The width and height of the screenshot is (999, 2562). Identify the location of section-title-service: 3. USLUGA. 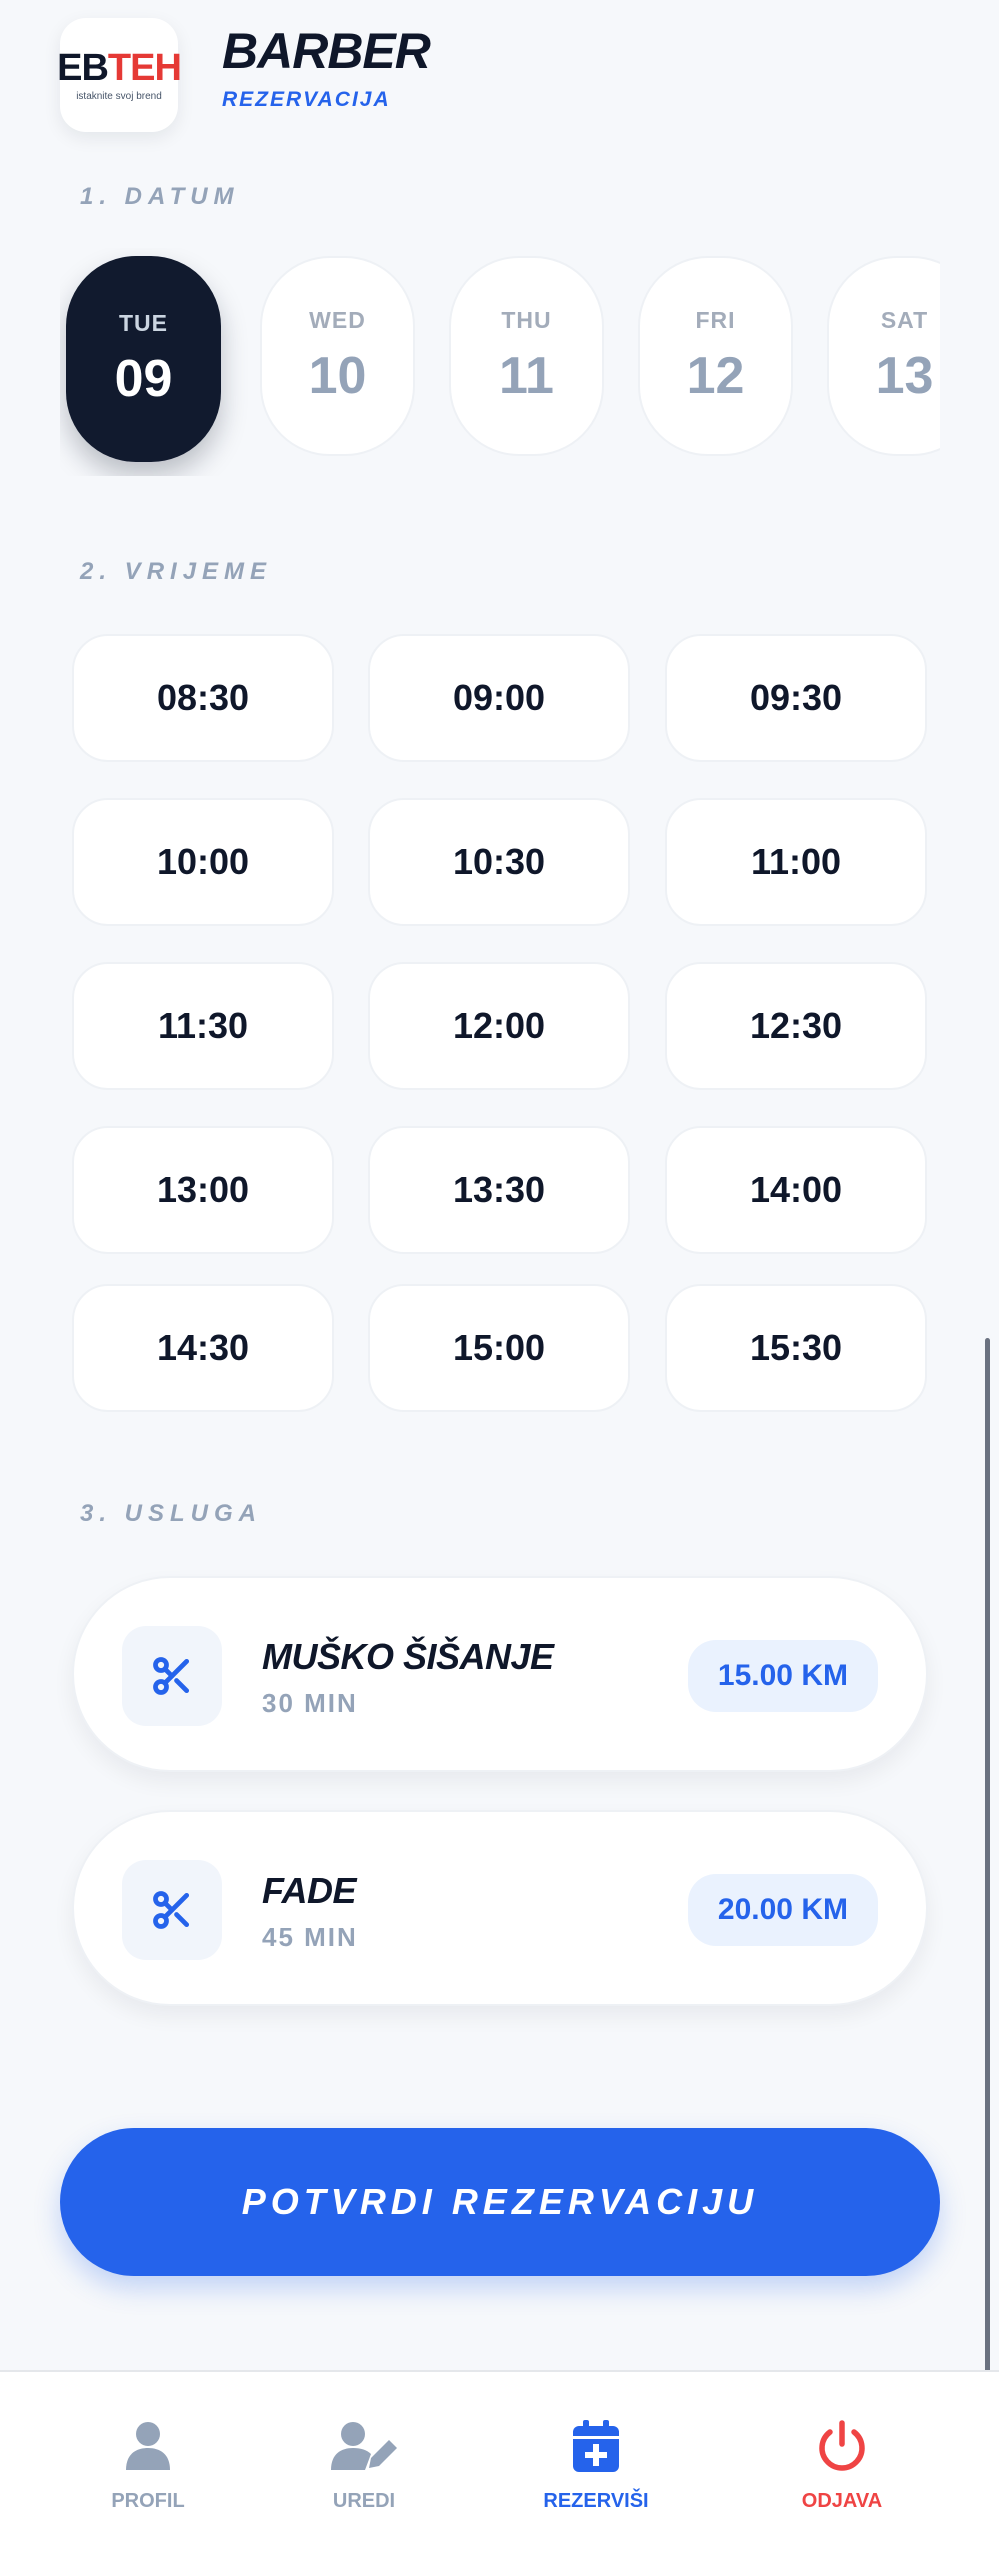
(171, 1513).